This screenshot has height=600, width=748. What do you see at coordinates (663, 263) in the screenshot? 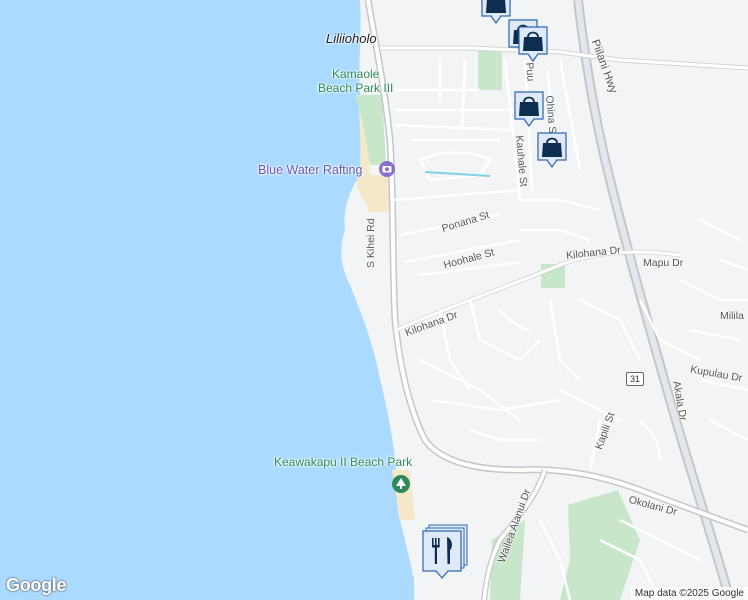
I see `label-mapu-dr: Mapu Dr` at bounding box center [663, 263].